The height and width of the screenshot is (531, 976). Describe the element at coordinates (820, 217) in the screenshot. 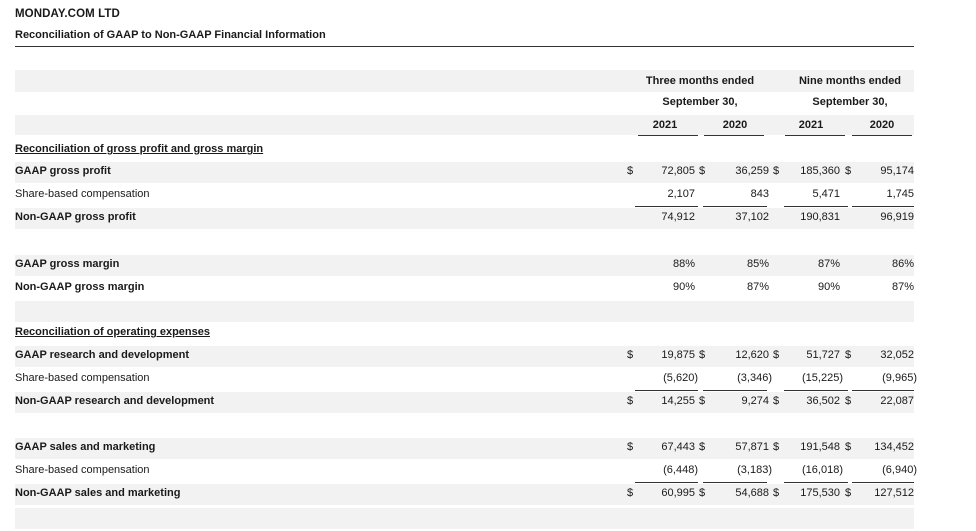

I see `value-cell: 190,831` at that location.